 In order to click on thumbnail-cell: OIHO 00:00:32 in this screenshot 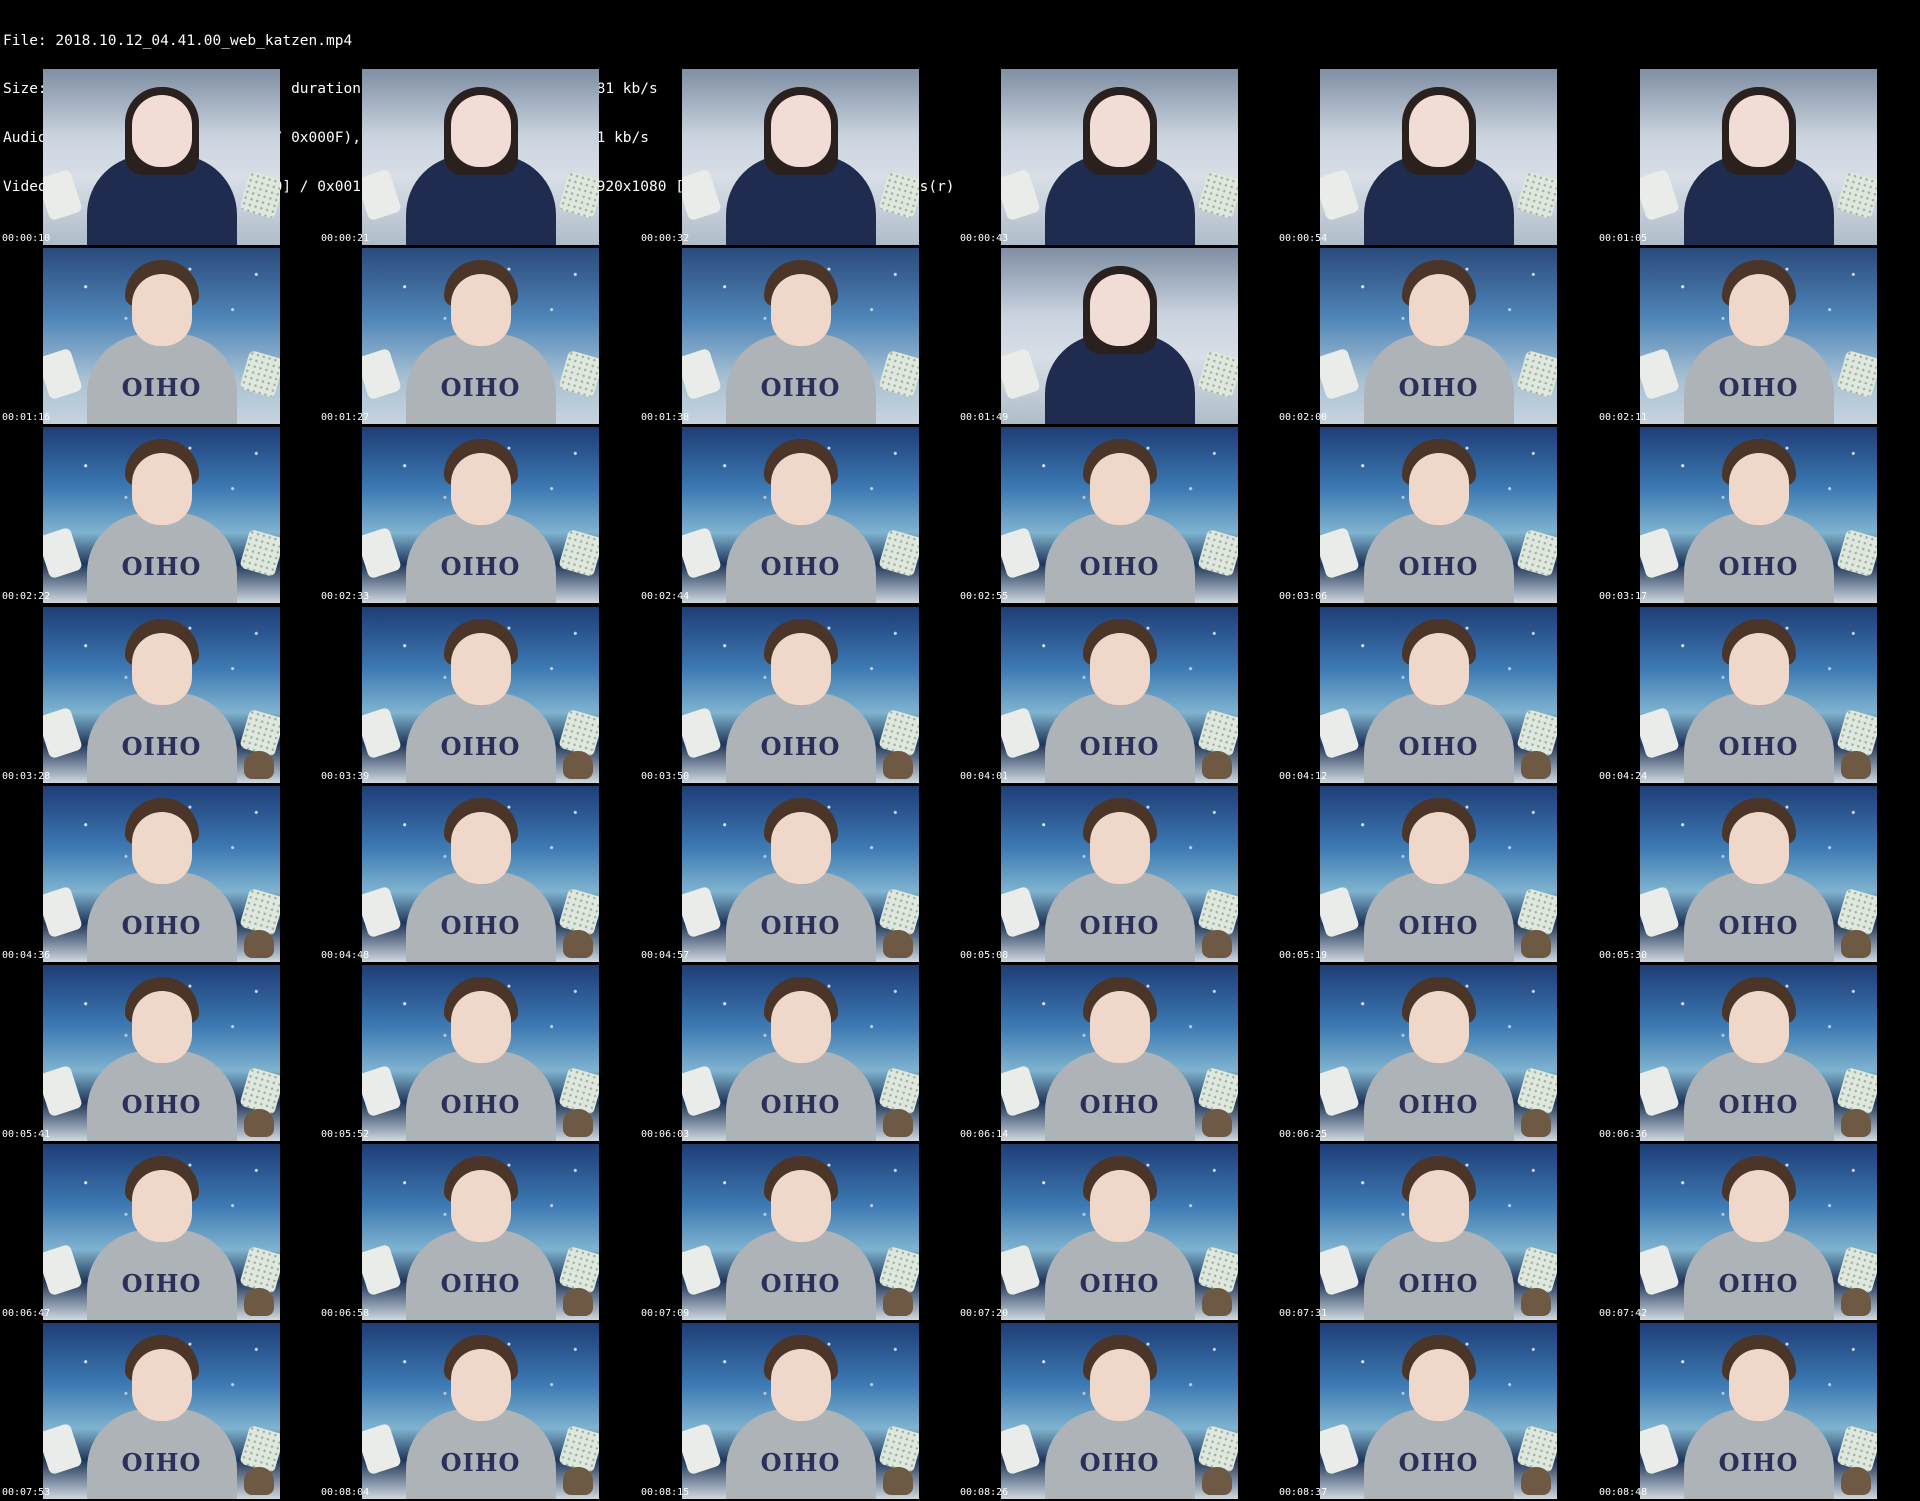, I will do `click(798, 156)`.